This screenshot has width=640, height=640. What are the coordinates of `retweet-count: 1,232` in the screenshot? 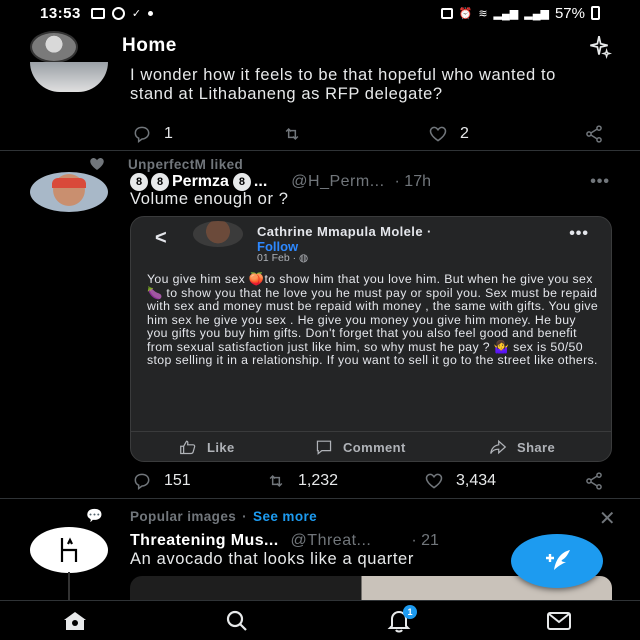 It's located at (318, 480).